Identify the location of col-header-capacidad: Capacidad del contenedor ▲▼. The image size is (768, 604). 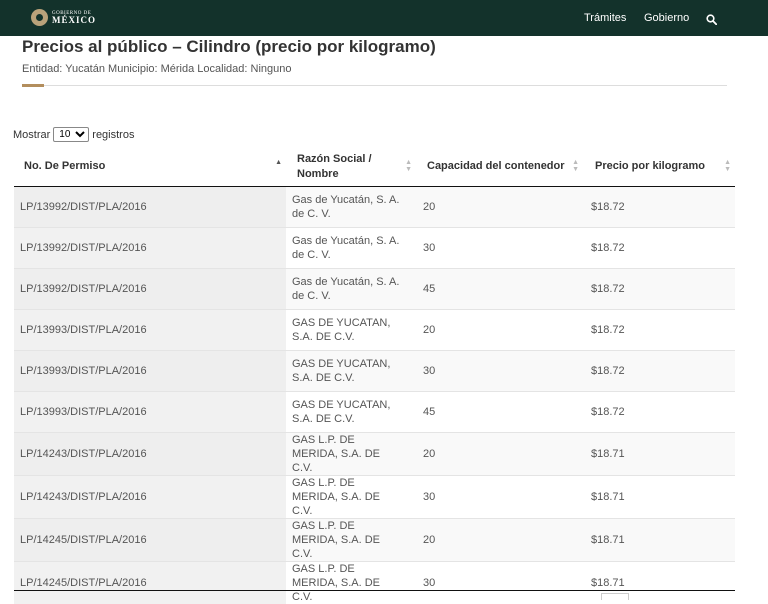
(499, 167).